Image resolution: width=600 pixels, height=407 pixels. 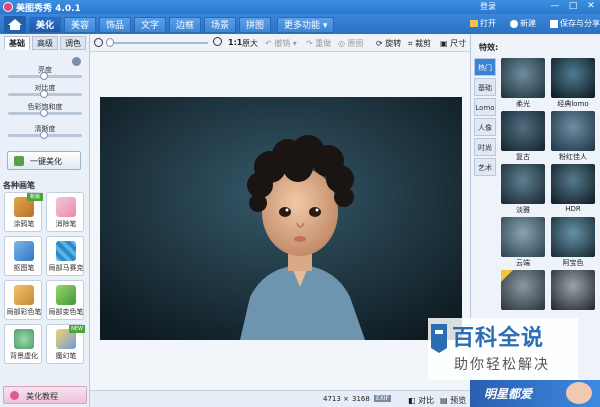 What do you see at coordinates (555, 6) in the screenshot?
I see `minimize-button: —` at bounding box center [555, 6].